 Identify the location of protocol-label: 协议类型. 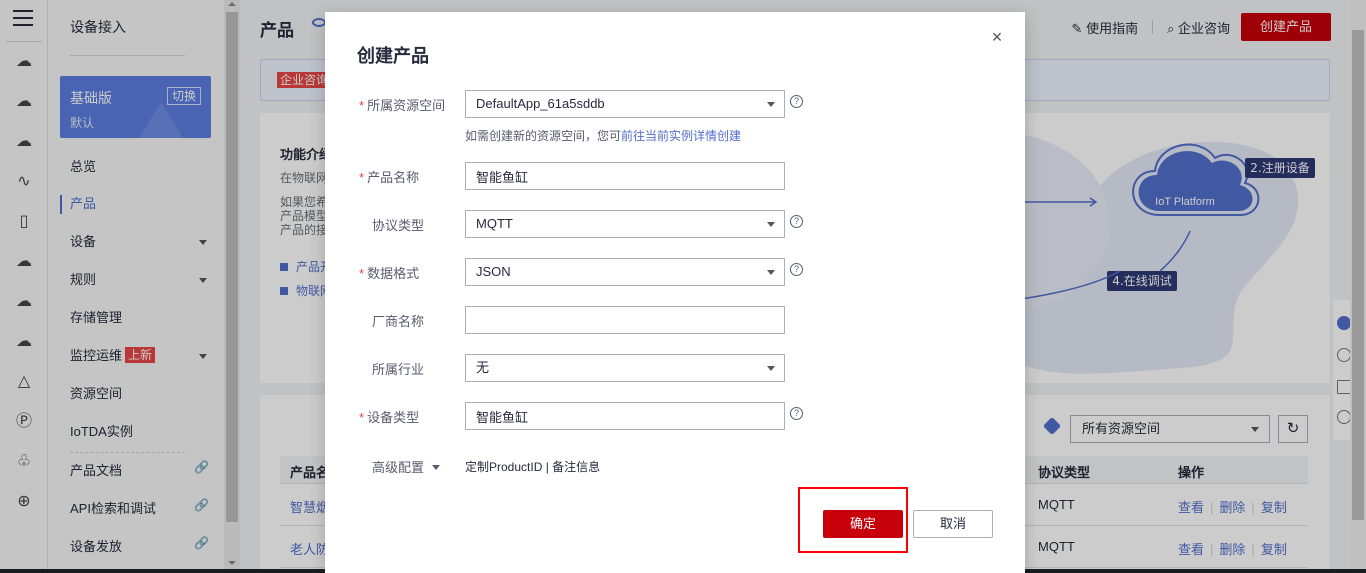
(409, 224).